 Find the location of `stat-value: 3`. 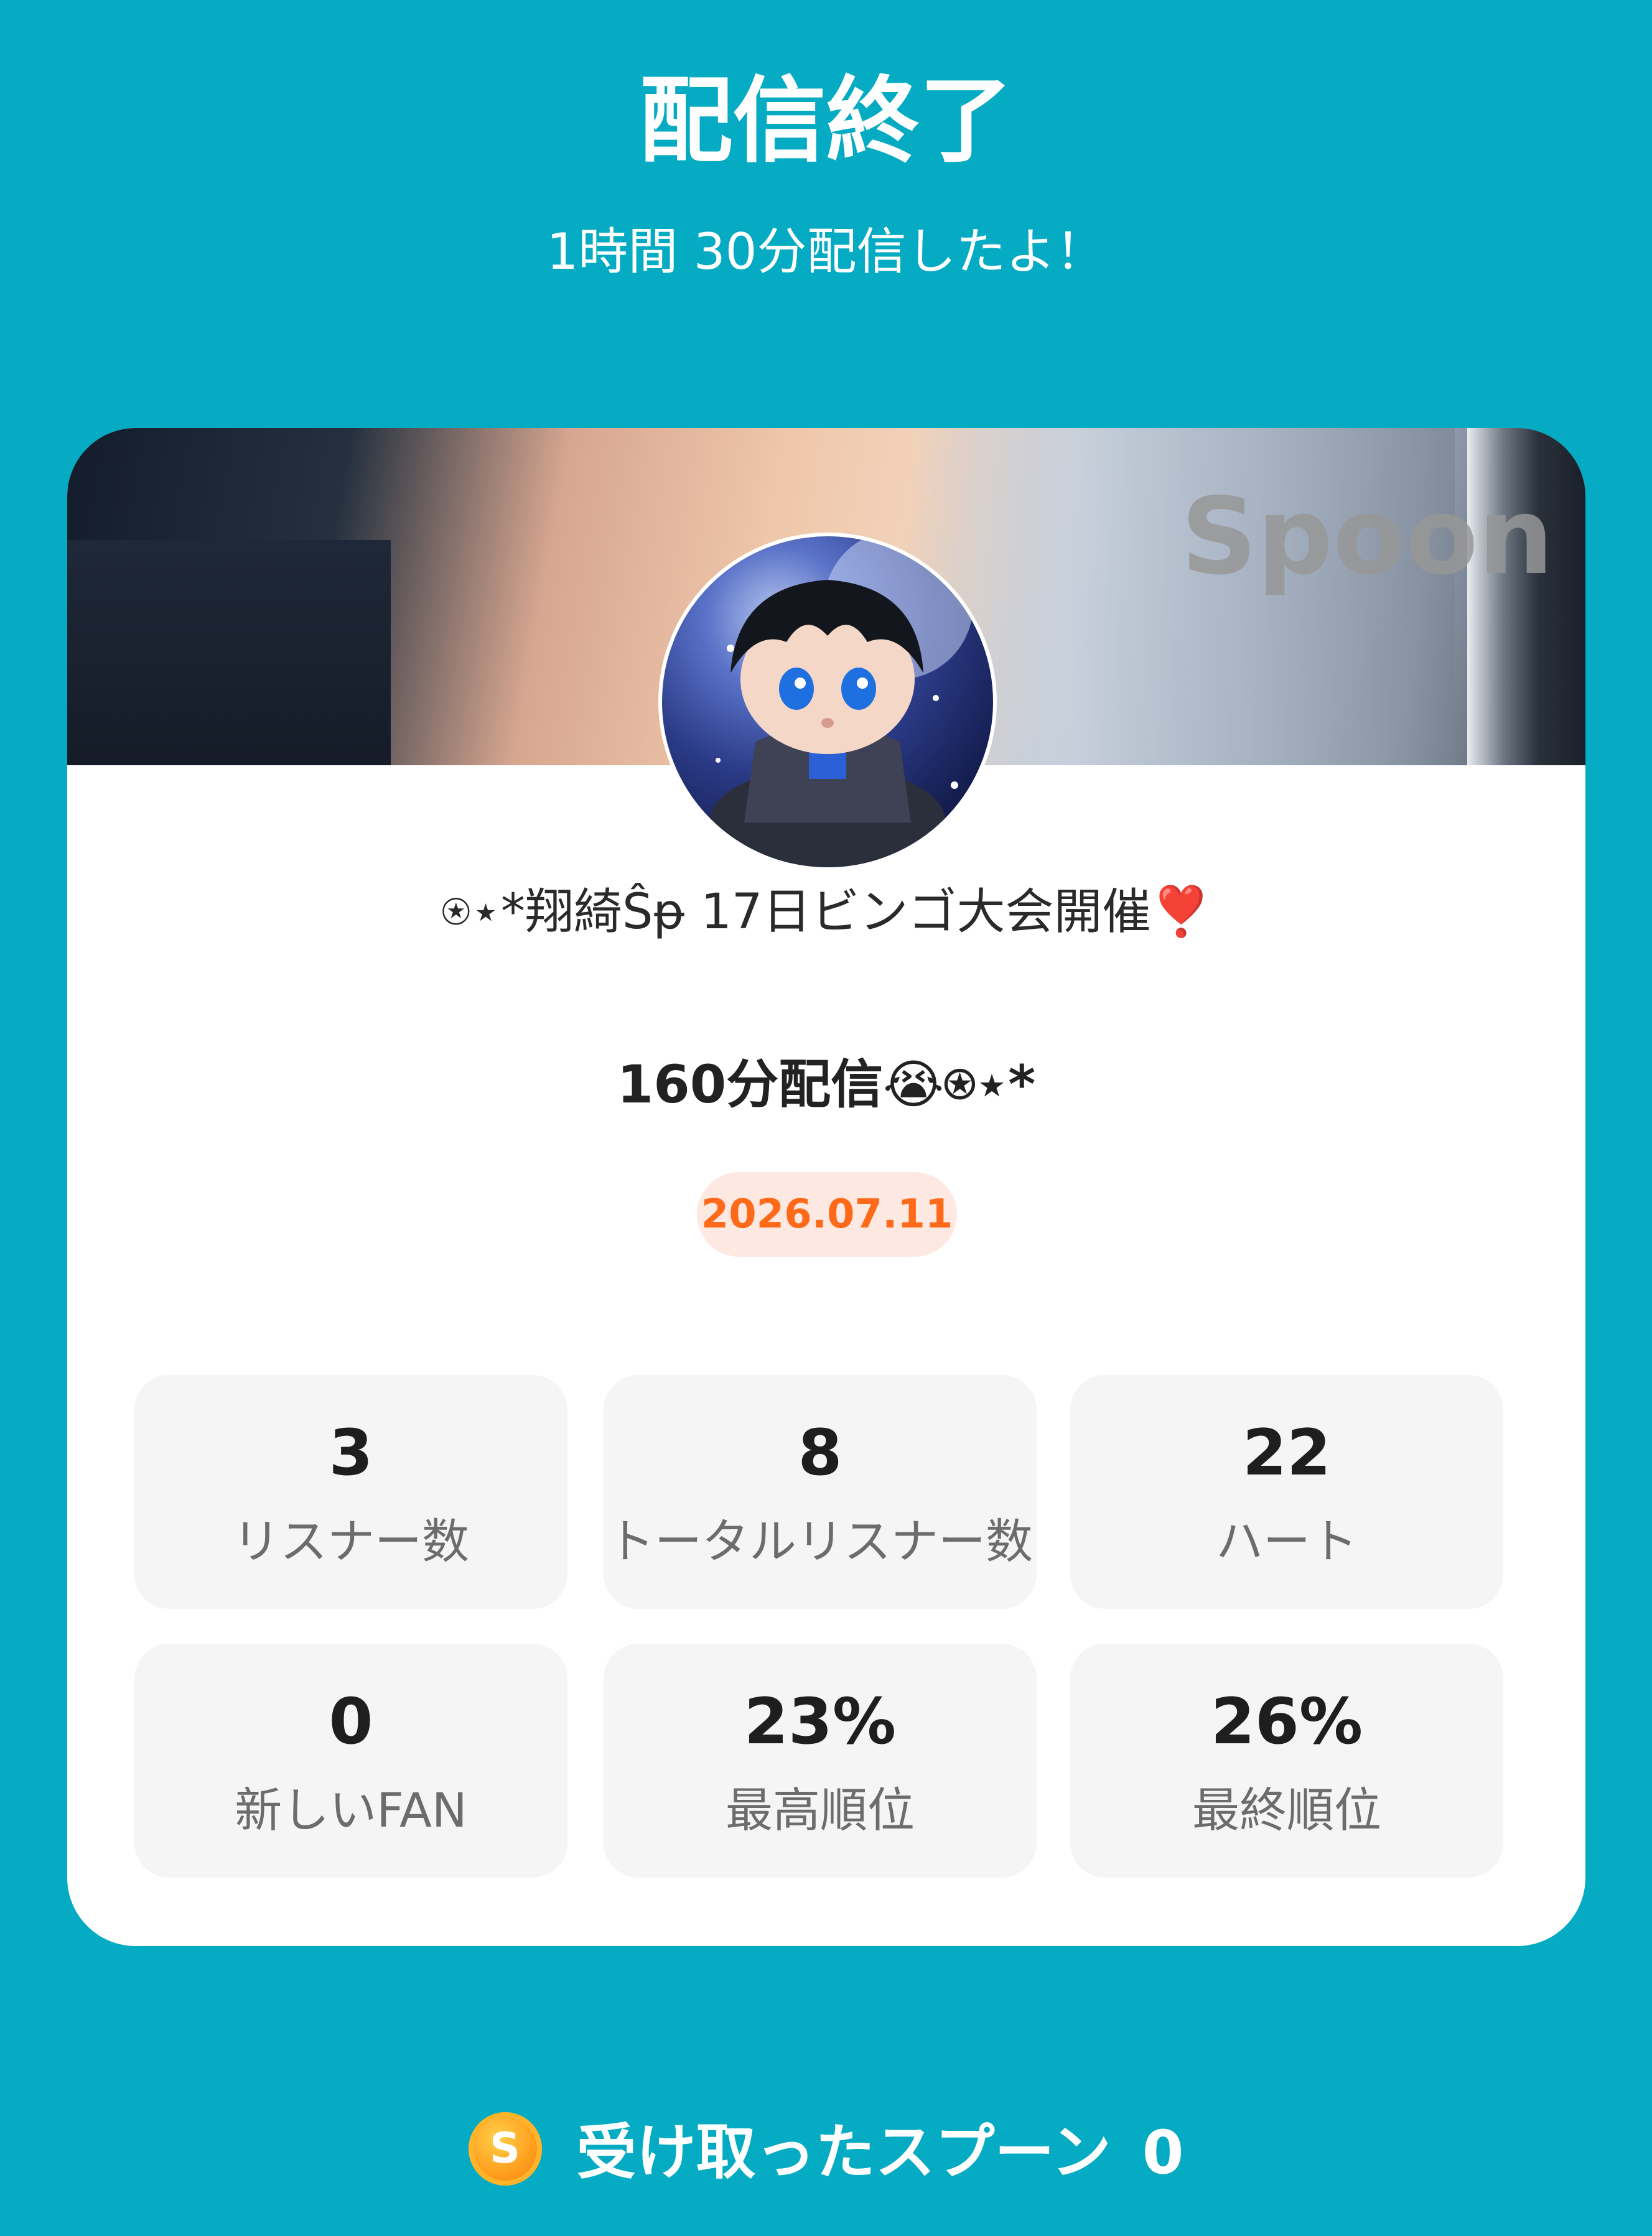

stat-value: 3 is located at coordinates (351, 1453).